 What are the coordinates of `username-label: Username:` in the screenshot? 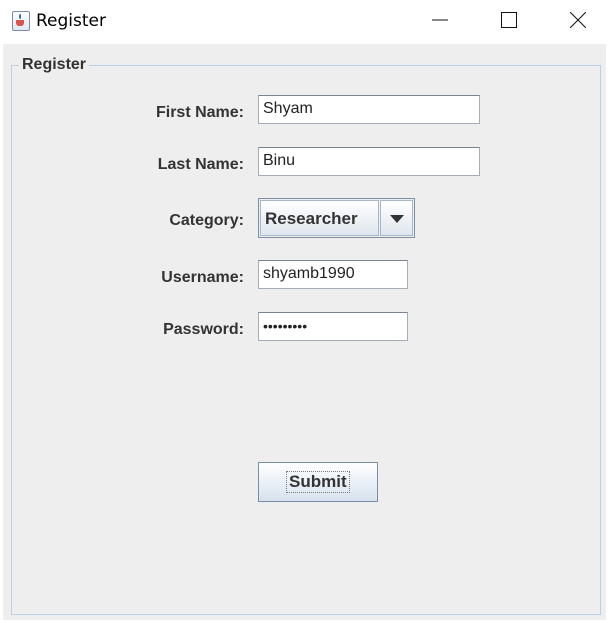 It's located at (202, 277).